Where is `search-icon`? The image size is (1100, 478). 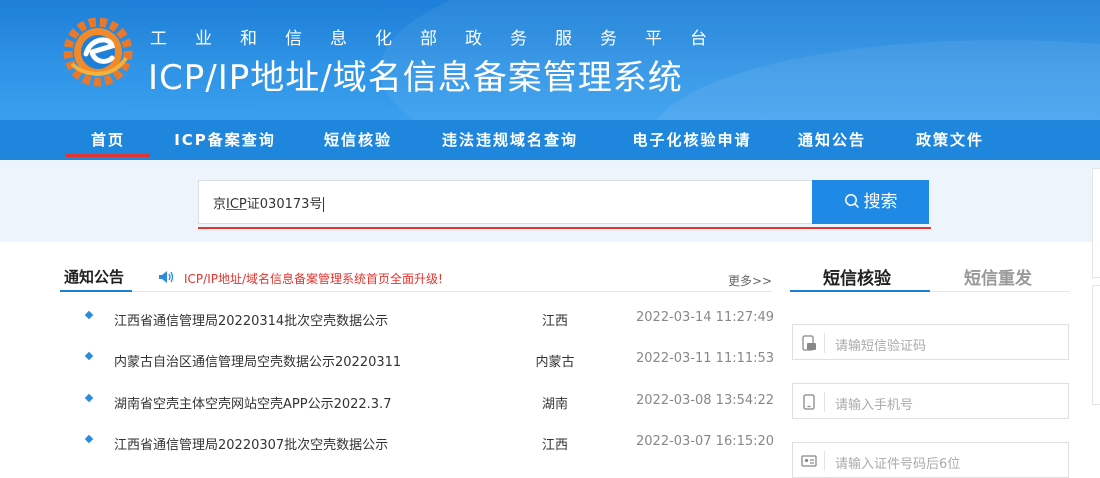
search-icon is located at coordinates (851, 201).